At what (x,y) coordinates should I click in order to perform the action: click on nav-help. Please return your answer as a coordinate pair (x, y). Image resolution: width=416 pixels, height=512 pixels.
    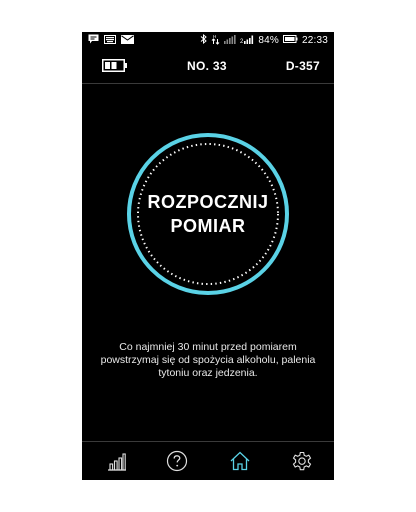
    Looking at the image, I should click on (177, 461).